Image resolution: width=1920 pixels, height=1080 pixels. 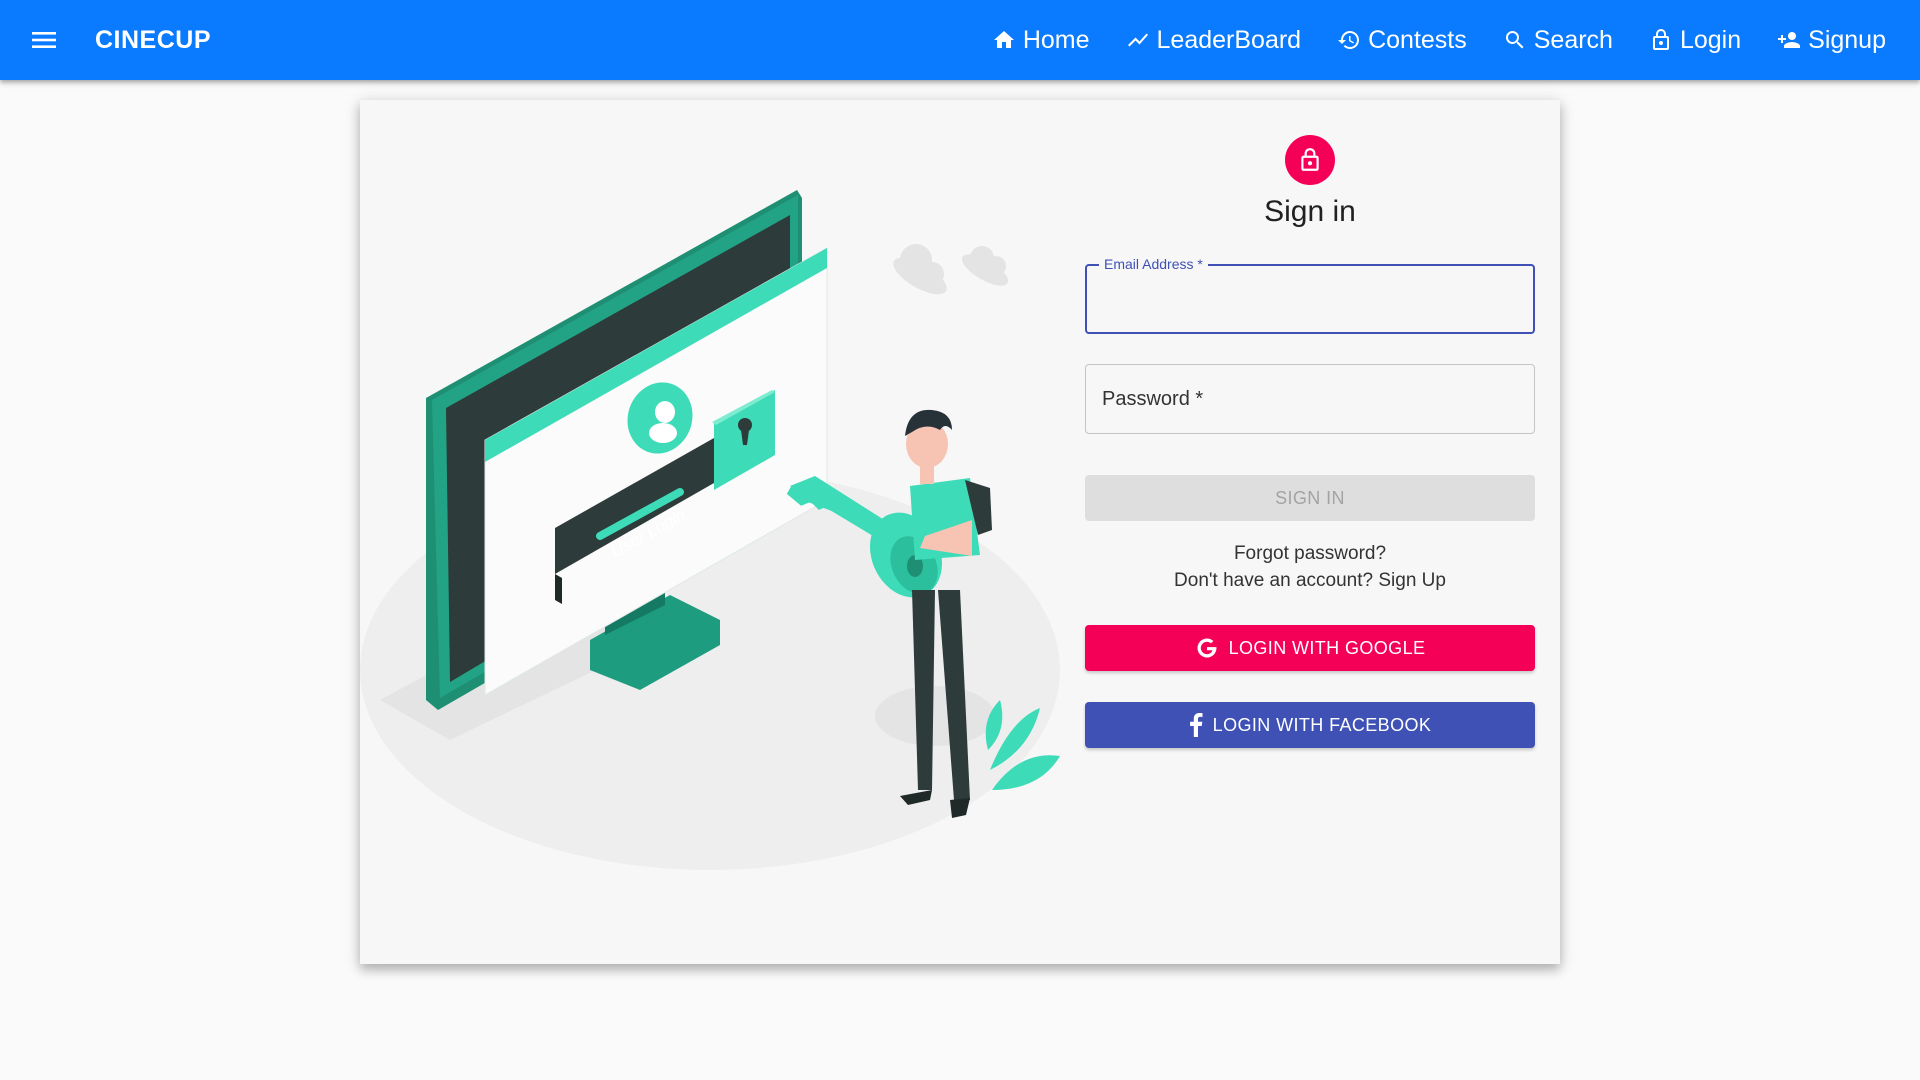 I want to click on nav-signup: Signup, so click(x=1831, y=40).